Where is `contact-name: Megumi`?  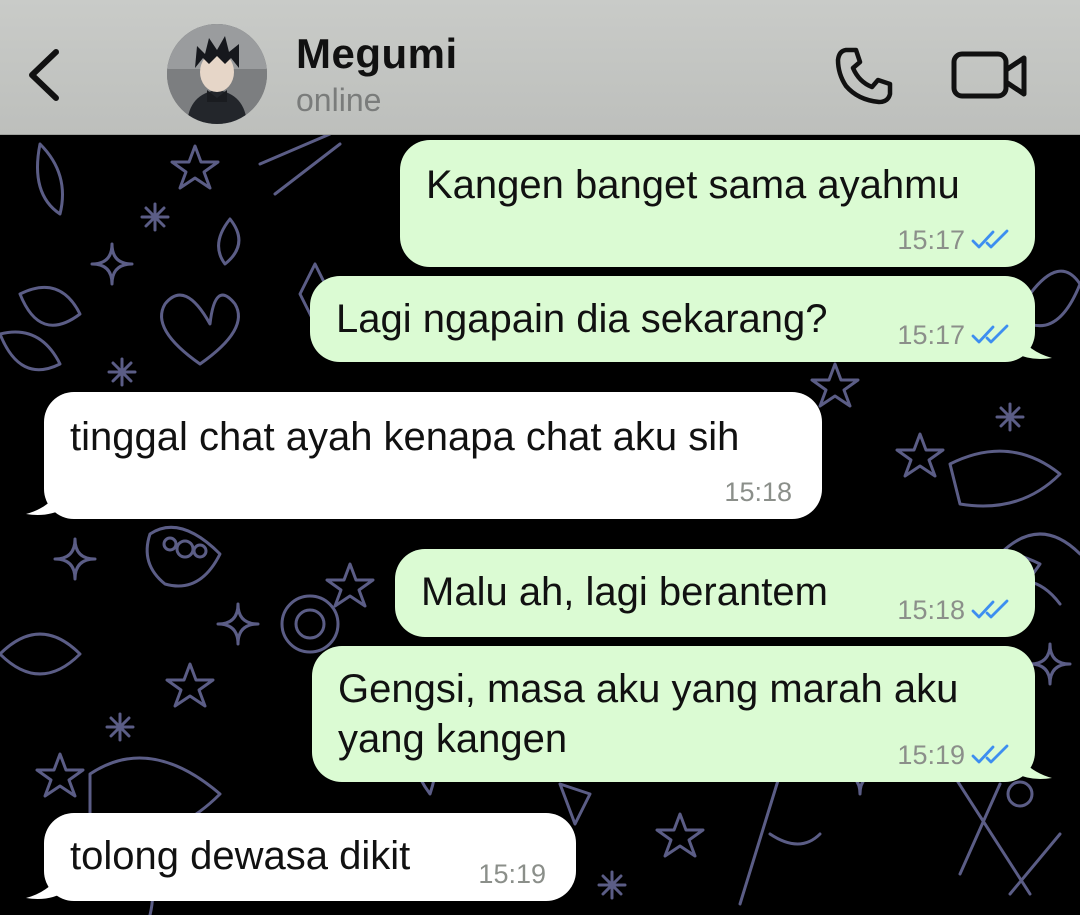
contact-name: Megumi is located at coordinates (377, 54).